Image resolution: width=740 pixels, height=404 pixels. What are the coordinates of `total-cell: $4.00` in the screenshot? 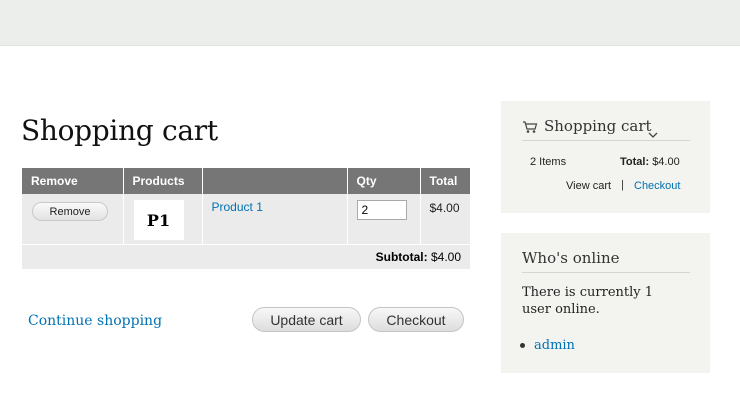 It's located at (445, 219).